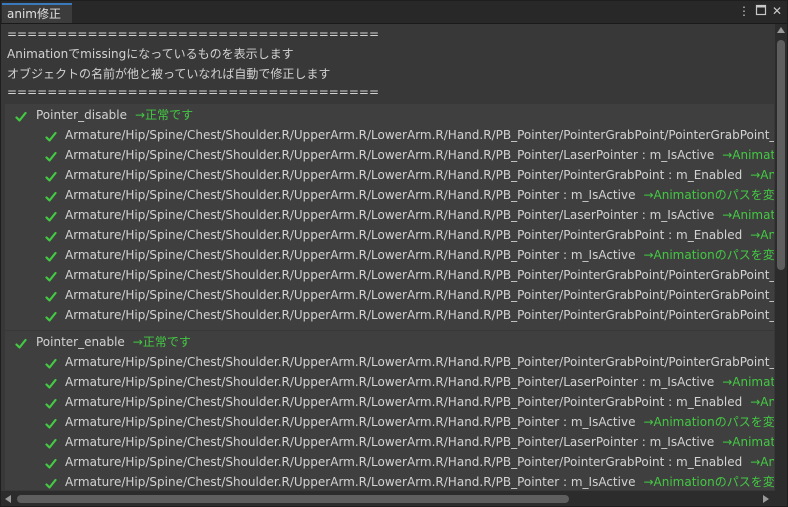 Image resolution: width=788 pixels, height=507 pixels. What do you see at coordinates (781, 30) in the screenshot?
I see `scroll-up-icon` at bounding box center [781, 30].